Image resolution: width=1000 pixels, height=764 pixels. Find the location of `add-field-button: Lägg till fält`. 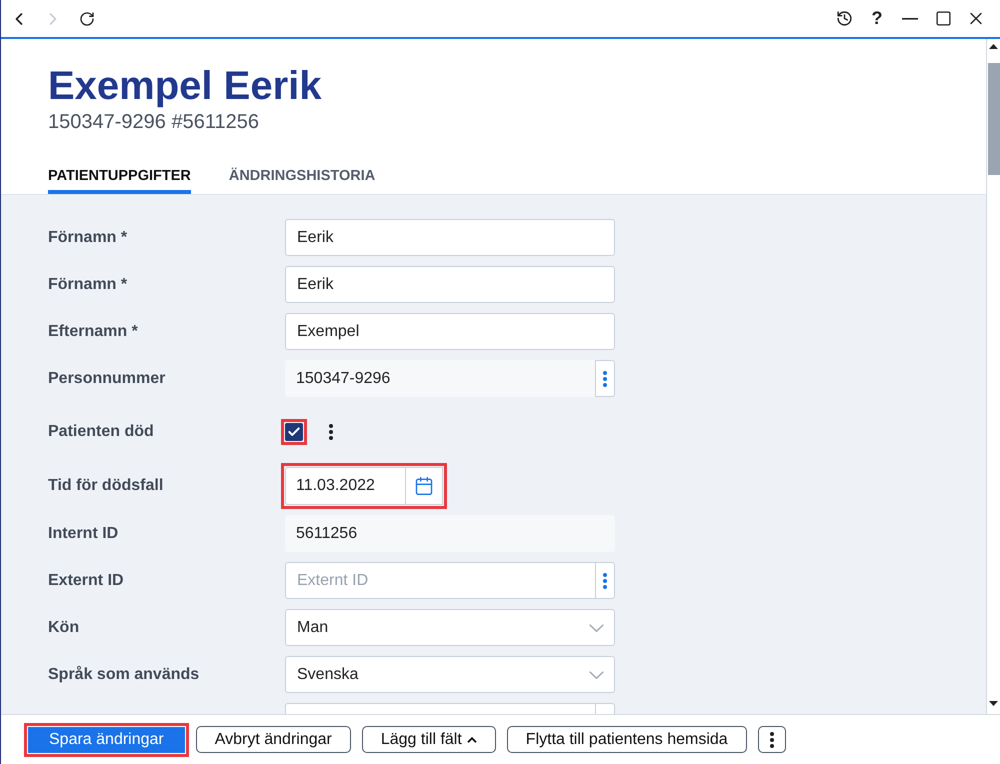

add-field-button: Lägg till fält is located at coordinates (429, 739).